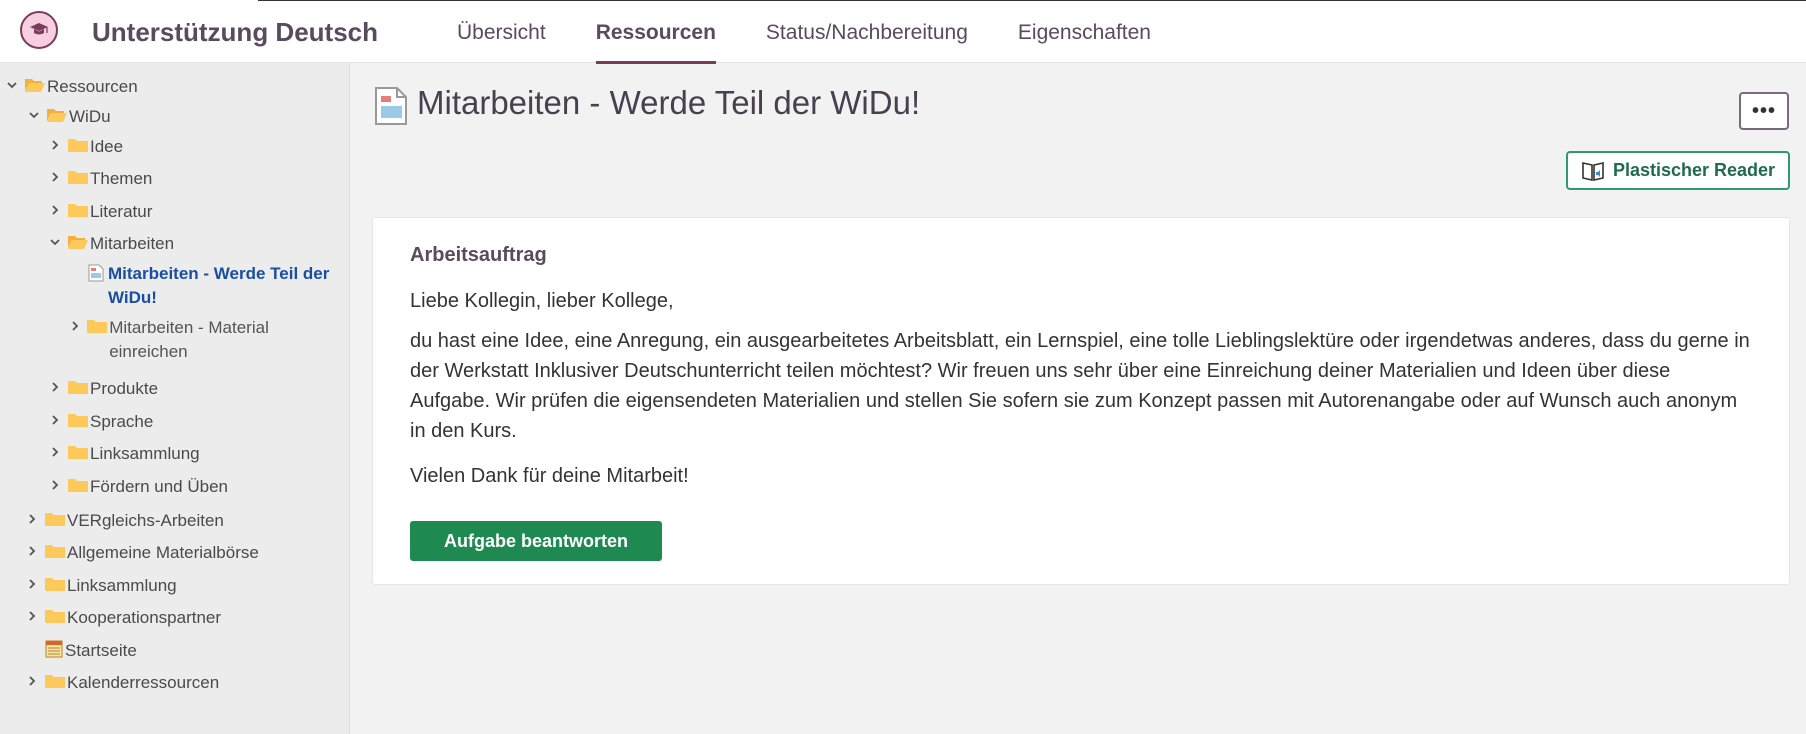 Image resolution: width=1806 pixels, height=734 pixels. What do you see at coordinates (1084, 32) in the screenshot?
I see `tab-eigenschaften: Eigenschaften` at bounding box center [1084, 32].